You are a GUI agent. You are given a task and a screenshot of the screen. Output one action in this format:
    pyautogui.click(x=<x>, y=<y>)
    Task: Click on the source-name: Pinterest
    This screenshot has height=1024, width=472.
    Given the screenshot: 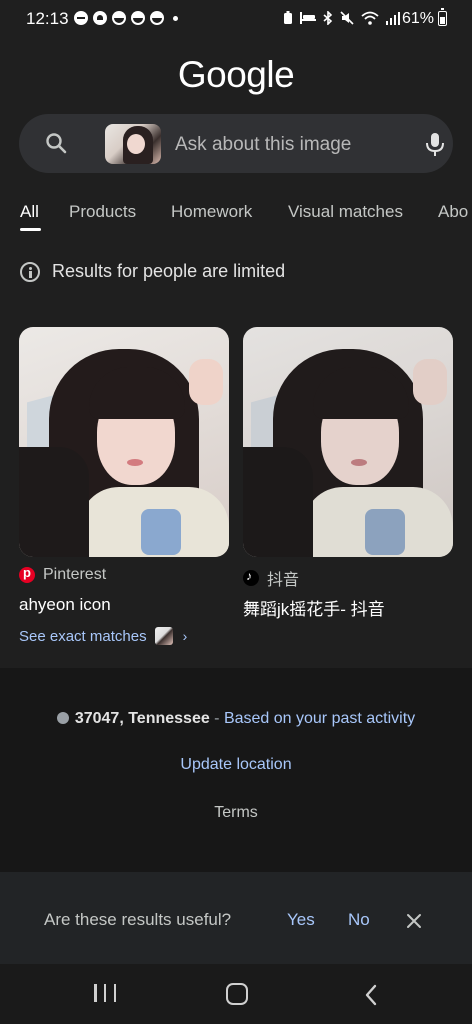 What is the action you would take?
    pyautogui.click(x=75, y=574)
    